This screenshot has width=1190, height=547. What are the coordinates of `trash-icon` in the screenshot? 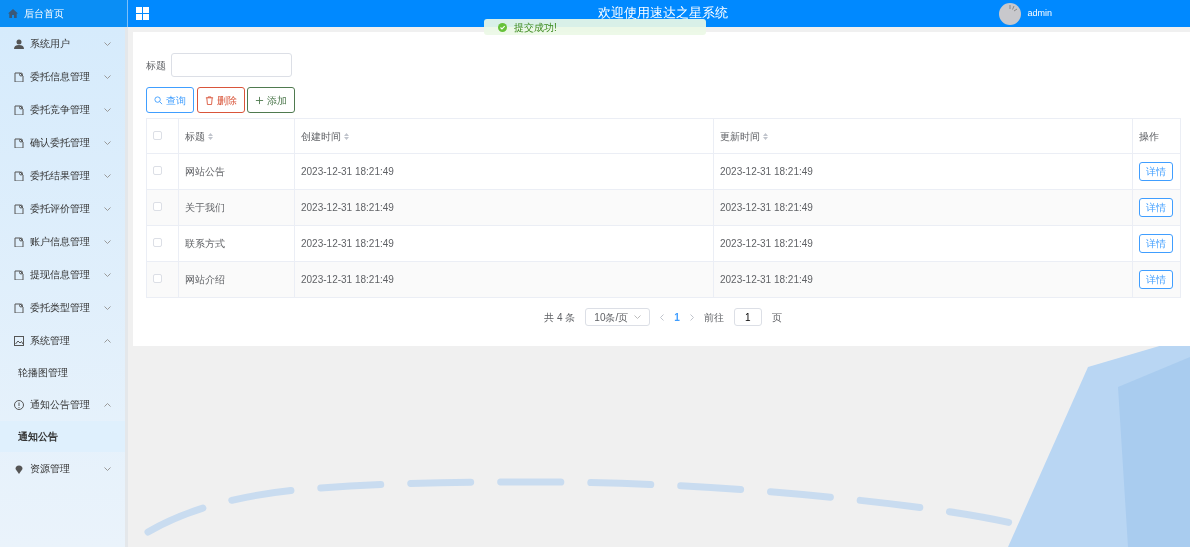 It's located at (209, 100).